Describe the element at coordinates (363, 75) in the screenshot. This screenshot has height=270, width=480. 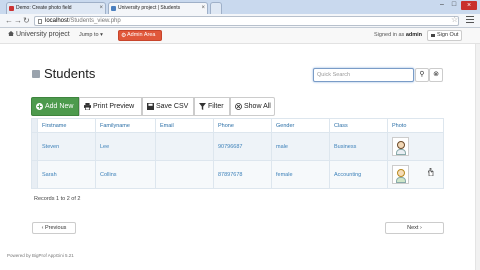
I see `quick-search-input: Quick Search` at that location.